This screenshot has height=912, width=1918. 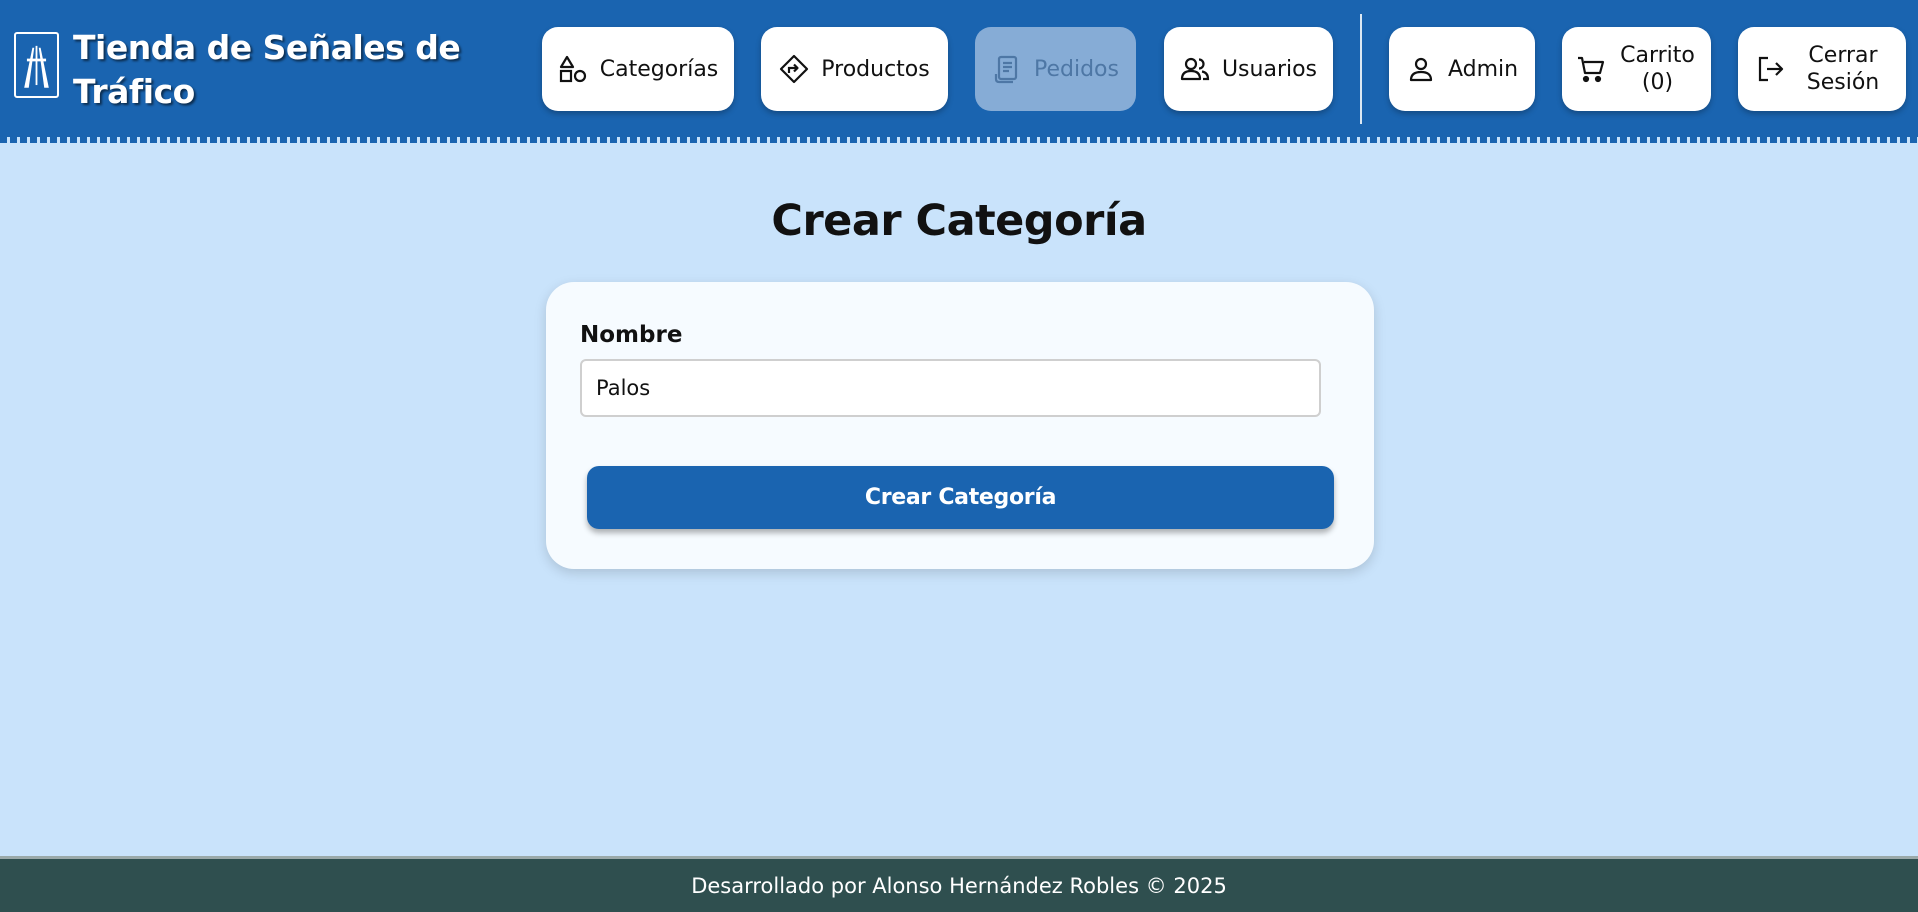 What do you see at coordinates (278, 70) in the screenshot?
I see `site-title: Tienda de Señales de Tráfico` at bounding box center [278, 70].